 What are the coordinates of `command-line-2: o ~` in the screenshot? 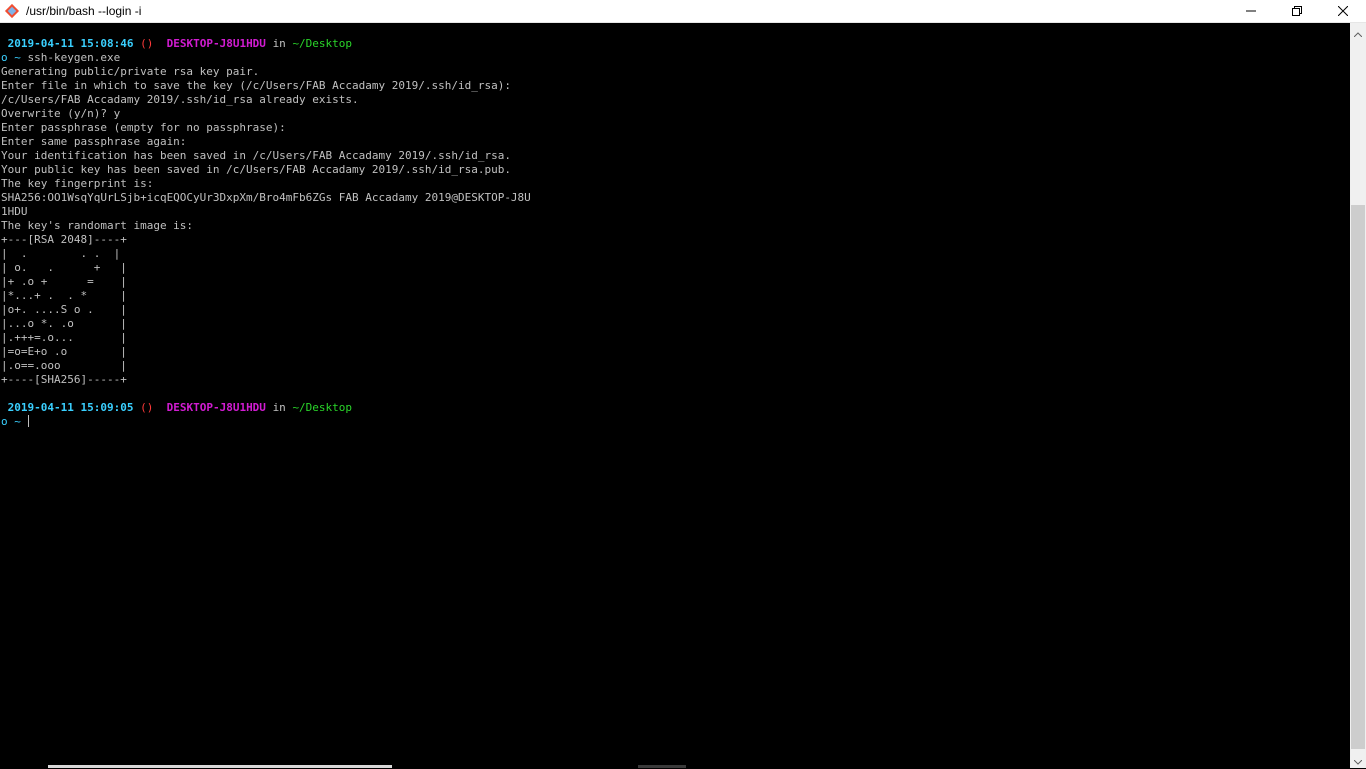 It's located at (266, 422).